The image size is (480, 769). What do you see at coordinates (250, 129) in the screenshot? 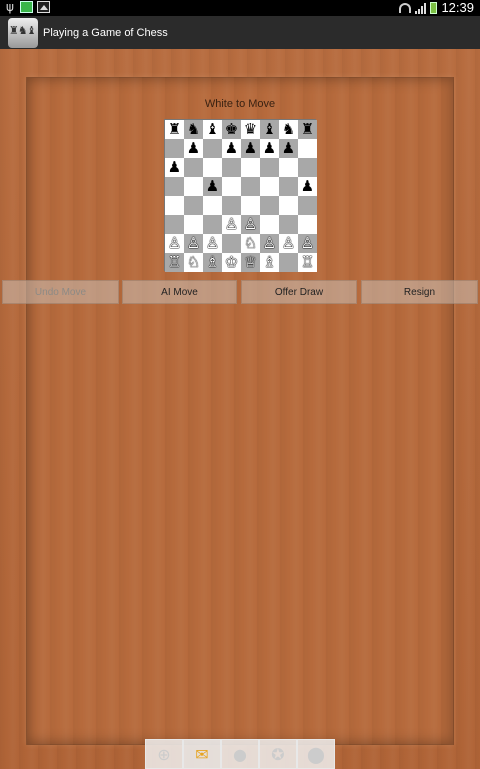
I see `board-square: ♛` at bounding box center [250, 129].